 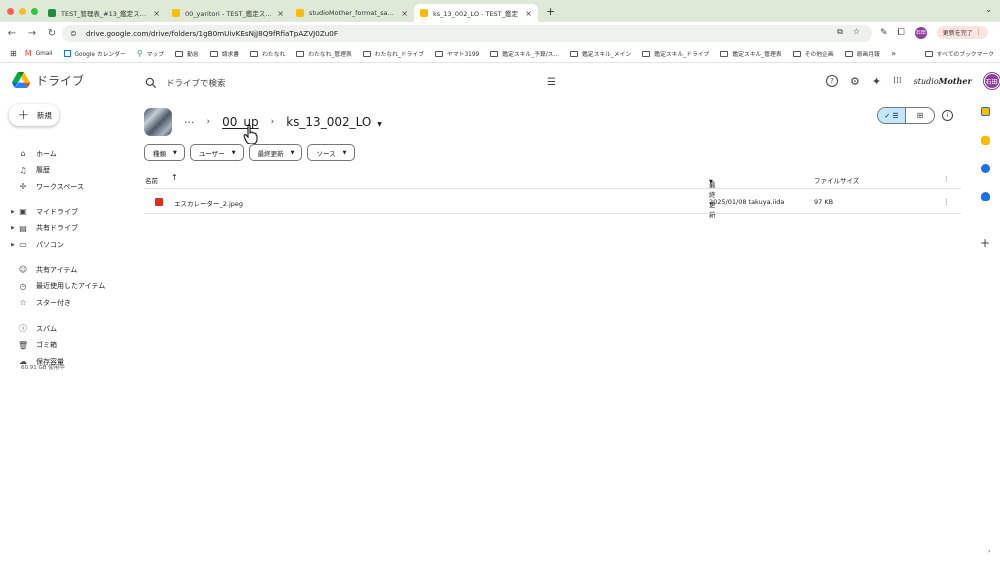 What do you see at coordinates (34, 11) in the screenshot?
I see `maximize-window-button` at bounding box center [34, 11].